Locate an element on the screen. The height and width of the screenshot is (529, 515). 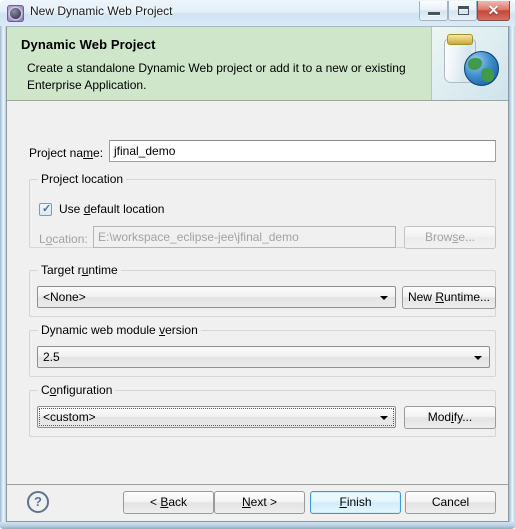
target-runtime-group-title: Target runtime is located at coordinates (79, 270).